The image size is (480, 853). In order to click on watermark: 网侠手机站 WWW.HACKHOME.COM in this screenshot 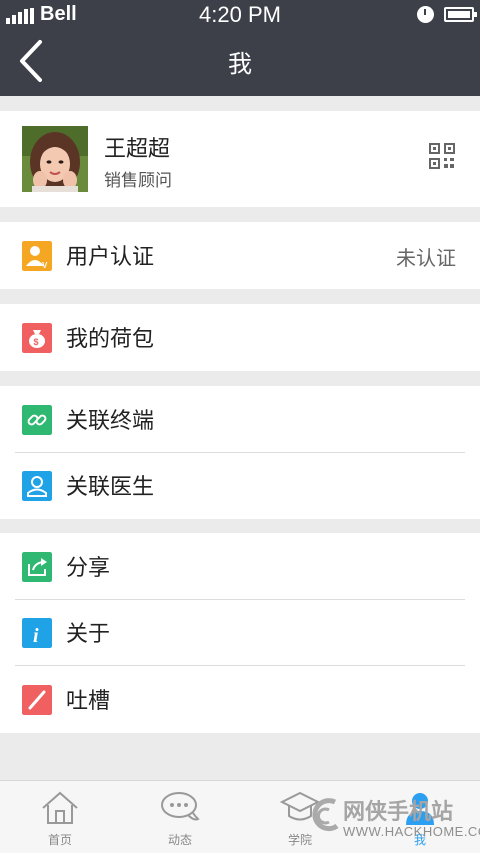, I will do `click(392, 820)`.